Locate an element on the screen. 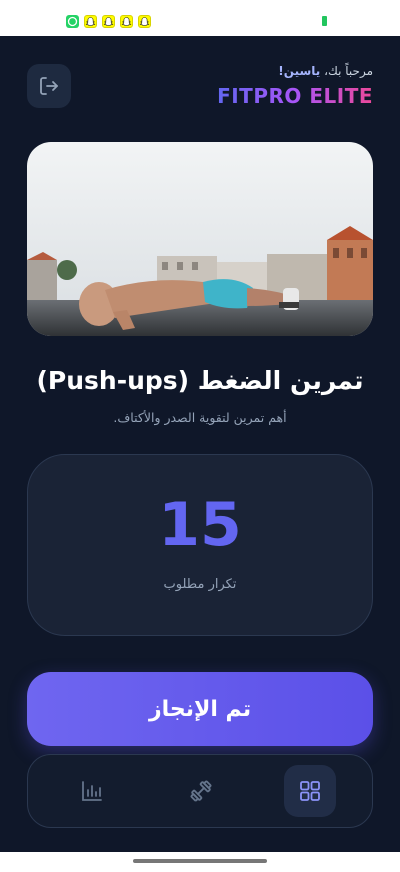 The height and width of the screenshot is (872, 400). grid-icon is located at coordinates (310, 791).